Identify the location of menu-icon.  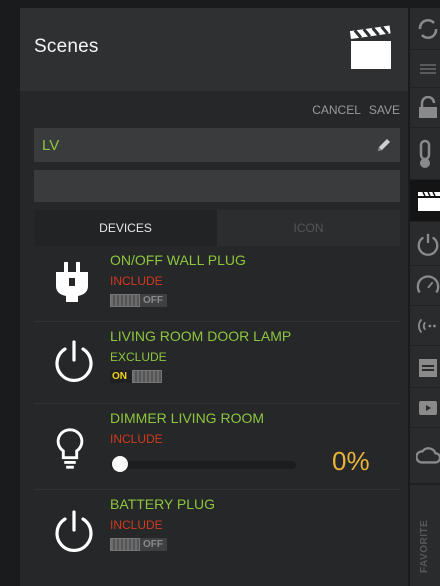
(428, 68).